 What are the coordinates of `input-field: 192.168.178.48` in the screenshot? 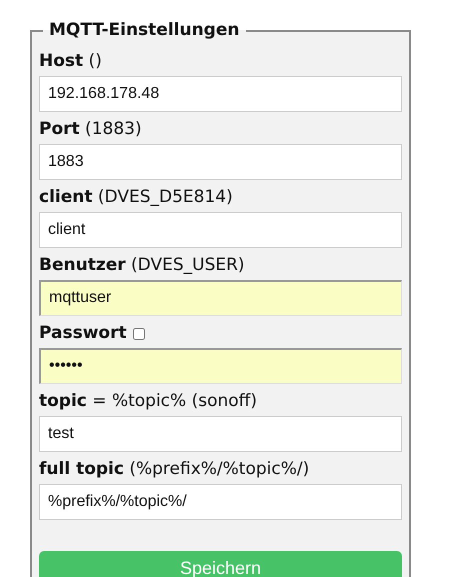 It's located at (220, 94).